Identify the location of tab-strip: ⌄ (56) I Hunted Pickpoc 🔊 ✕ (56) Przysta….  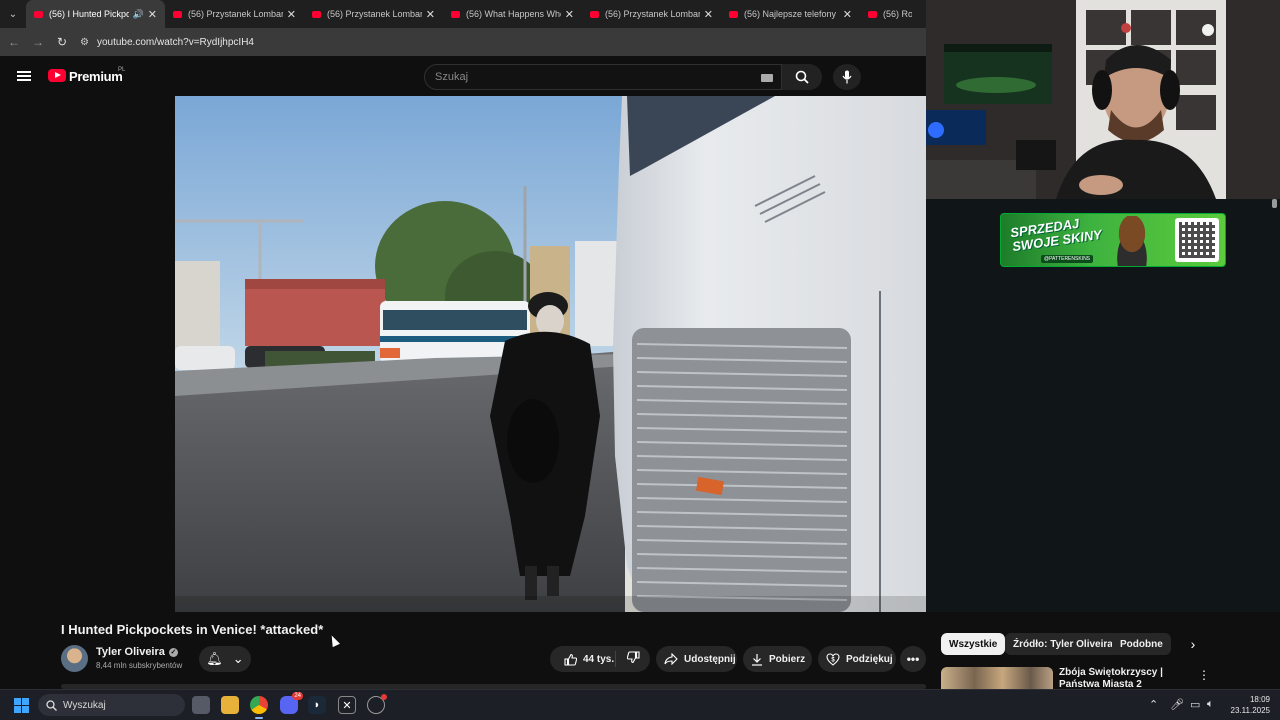
(463, 14).